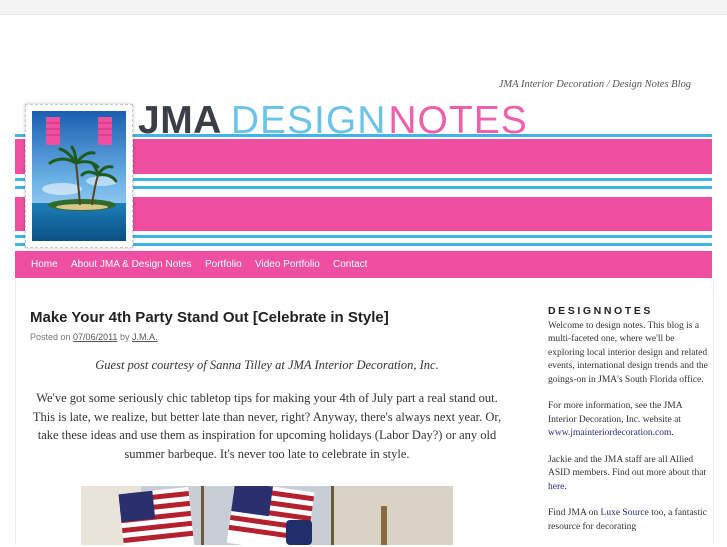 This screenshot has height=547, width=727. Describe the element at coordinates (145, 337) in the screenshot. I see `post-author-link: J.M.A.` at that location.